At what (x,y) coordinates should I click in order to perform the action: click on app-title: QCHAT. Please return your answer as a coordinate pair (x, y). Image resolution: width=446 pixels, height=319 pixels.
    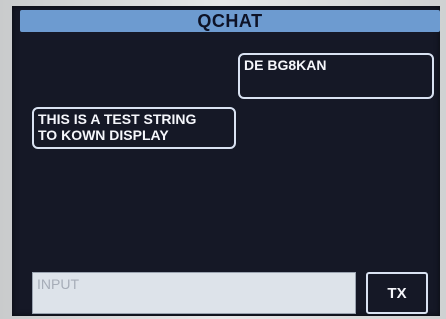
    Looking at the image, I should click on (230, 20).